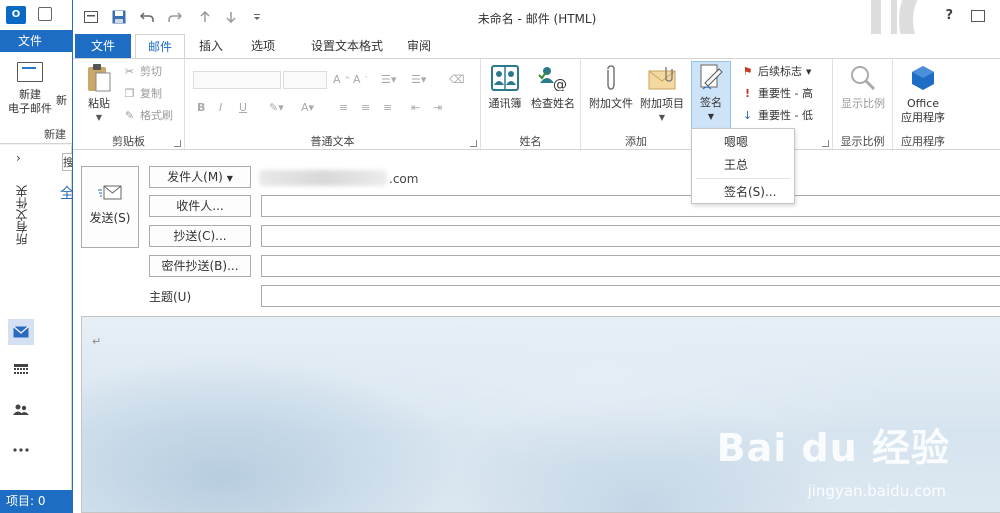  What do you see at coordinates (630, 236) in the screenshot?
I see `cc-input` at bounding box center [630, 236].